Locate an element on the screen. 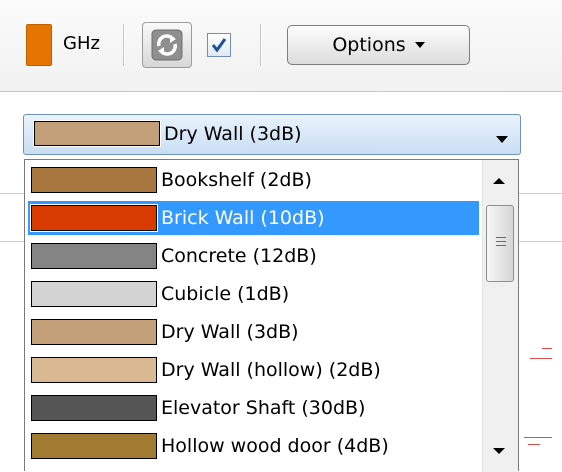 Image resolution: width=562 pixels, height=472 pixels. list-item: Dry Wall (3dB) is located at coordinates (253, 332).